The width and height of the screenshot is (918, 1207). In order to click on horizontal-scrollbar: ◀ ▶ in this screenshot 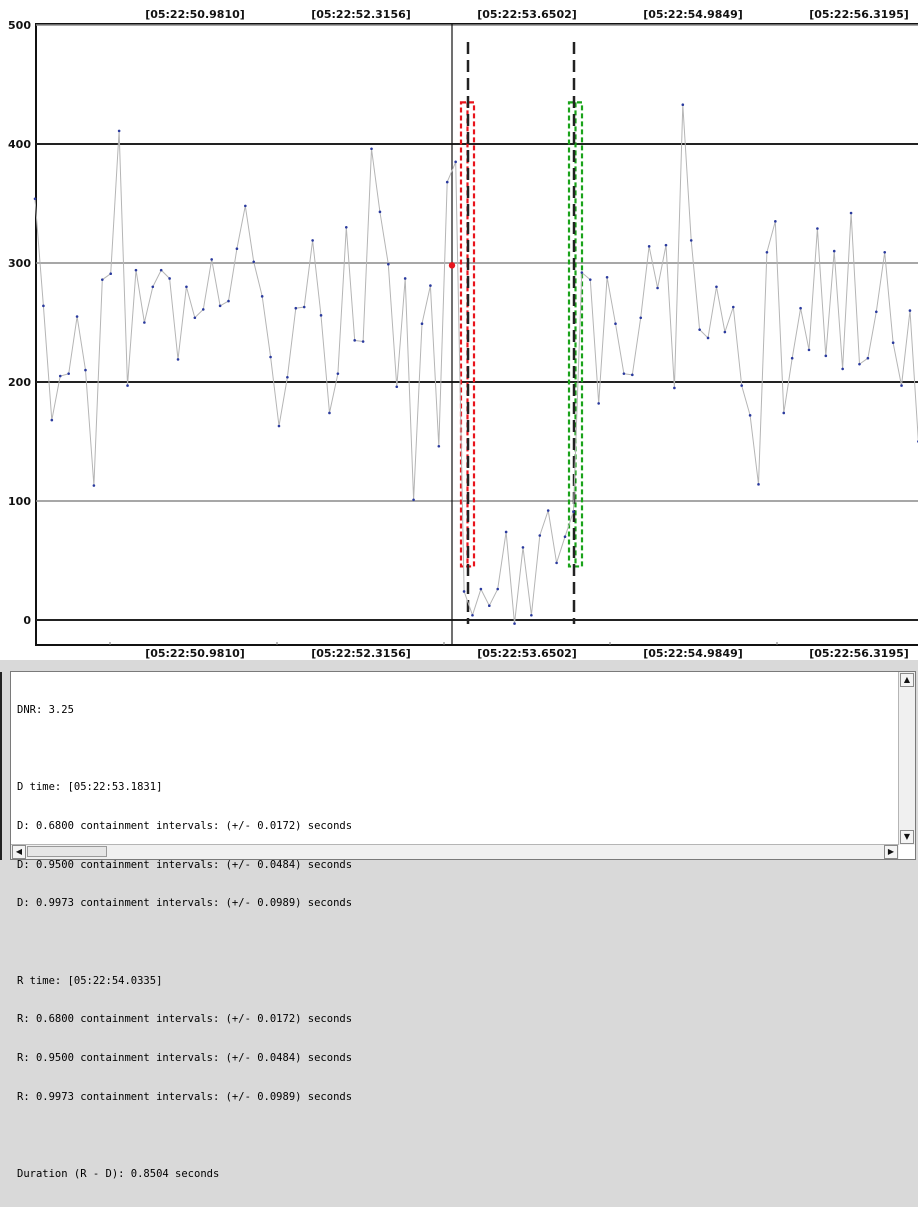, I will do `click(455, 851)`.